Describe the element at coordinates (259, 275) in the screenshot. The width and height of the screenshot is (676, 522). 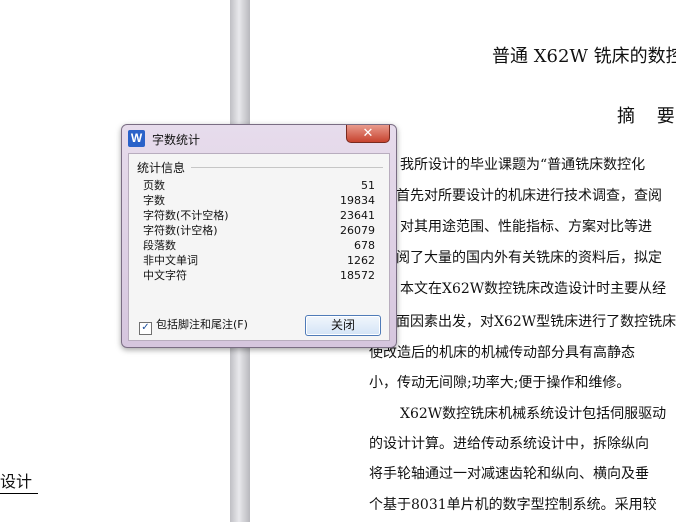
I see `stat-row: 中文字符 18572` at that location.